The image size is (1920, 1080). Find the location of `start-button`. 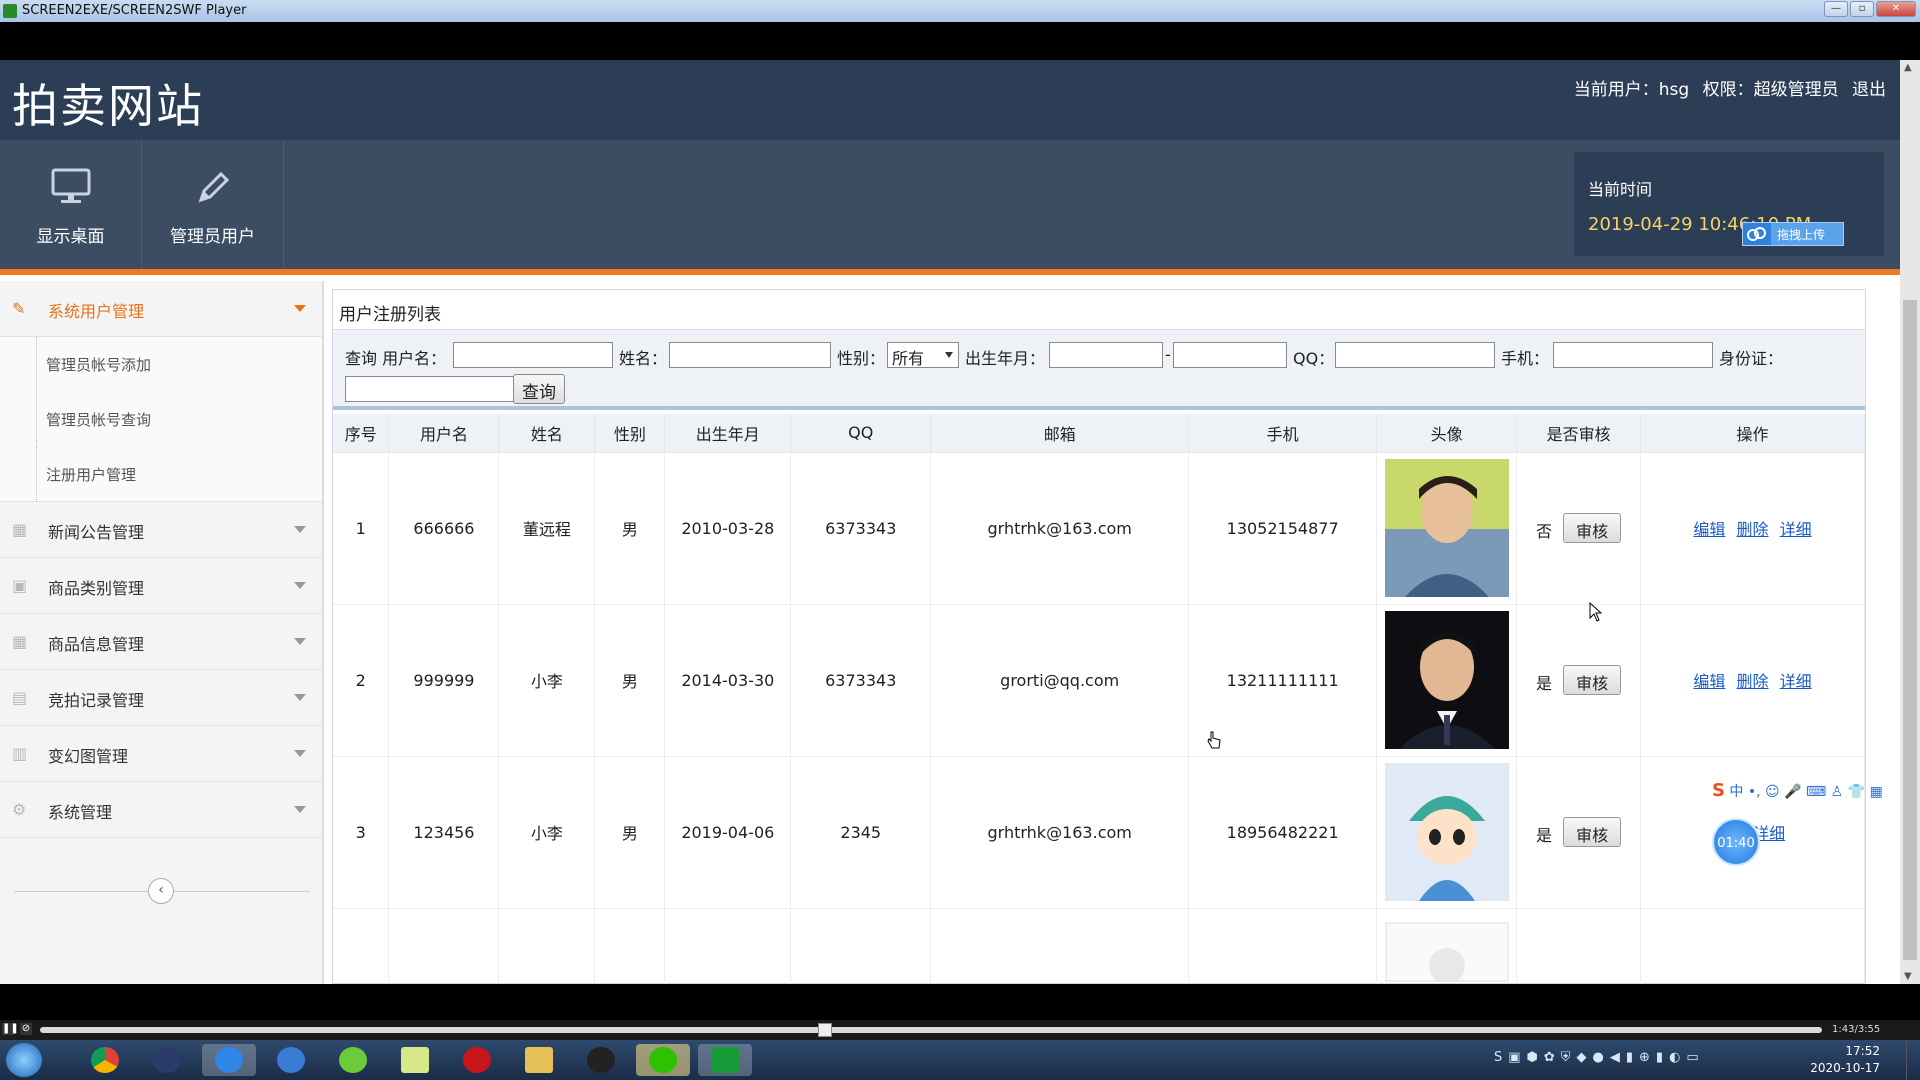

start-button is located at coordinates (24, 1060).